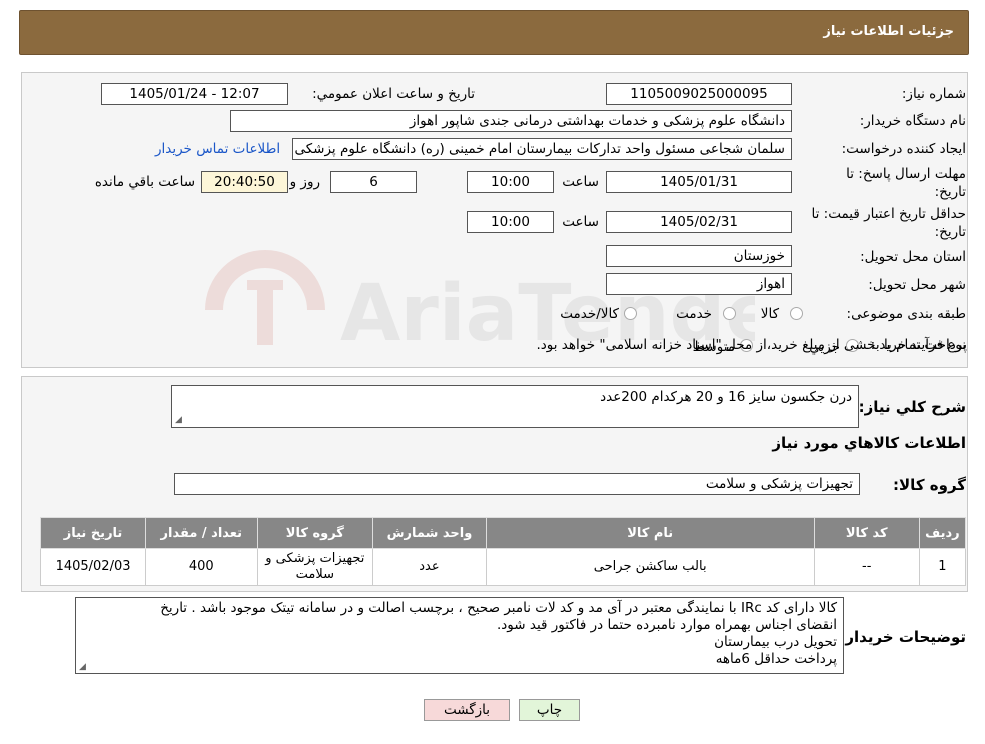 The image size is (985, 744). What do you see at coordinates (217, 149) in the screenshot?
I see `buyer-contact-link: اطلاعات تماس خريدار` at bounding box center [217, 149].